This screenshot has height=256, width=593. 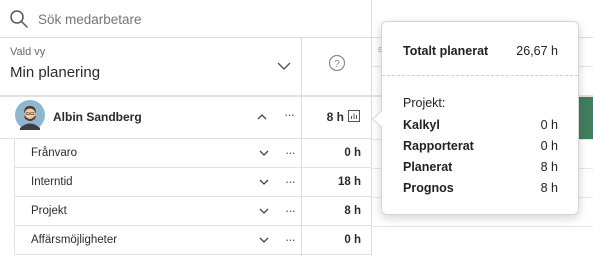 What do you see at coordinates (480, 75) in the screenshot?
I see `tooltip-divider` at bounding box center [480, 75].